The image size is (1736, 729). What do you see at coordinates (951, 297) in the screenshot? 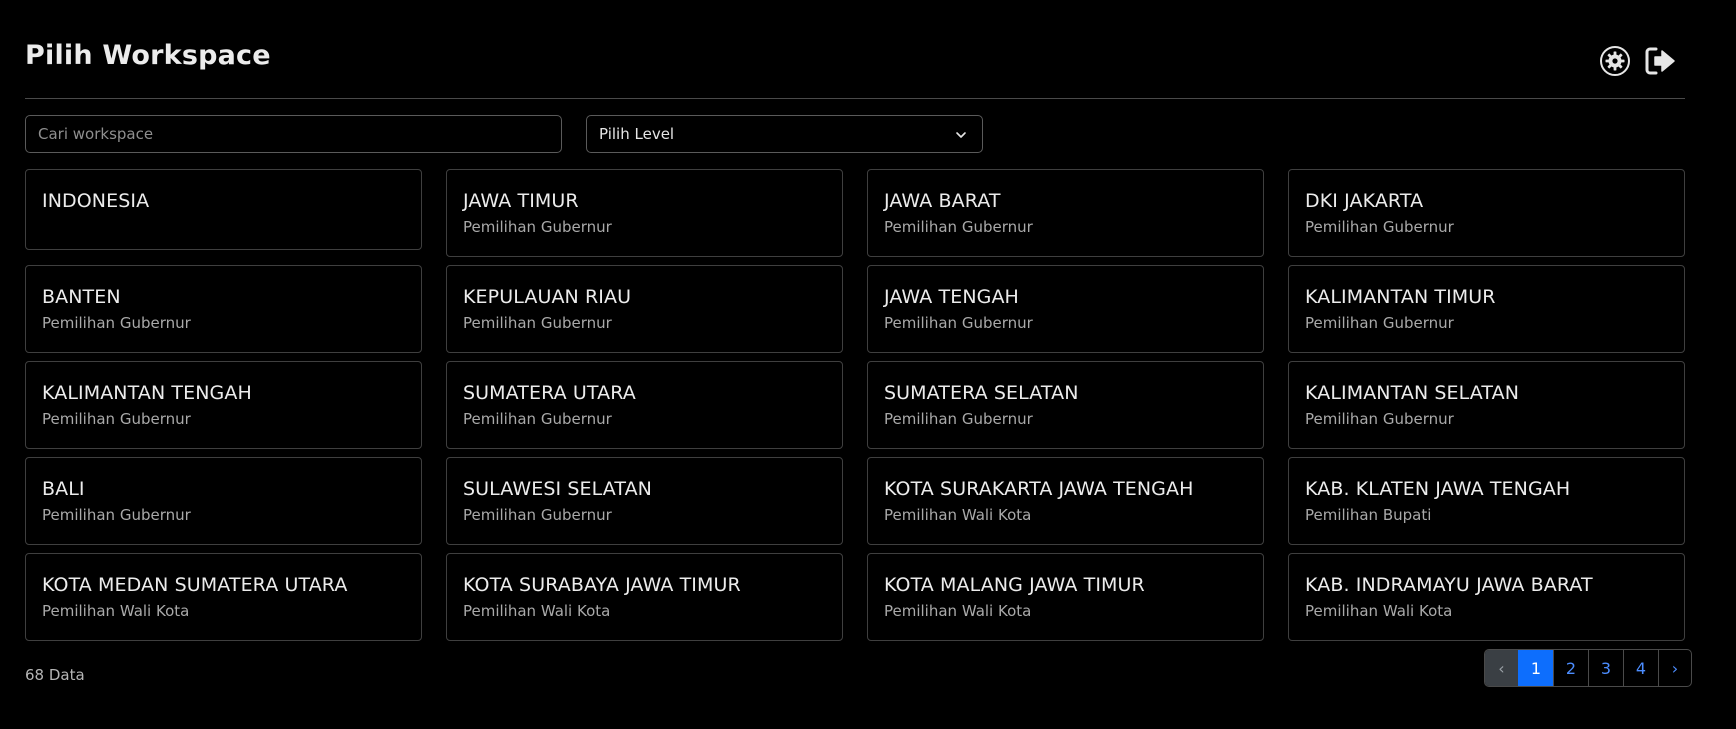
I see `workspace-name: JAWA TENGAH` at bounding box center [951, 297].